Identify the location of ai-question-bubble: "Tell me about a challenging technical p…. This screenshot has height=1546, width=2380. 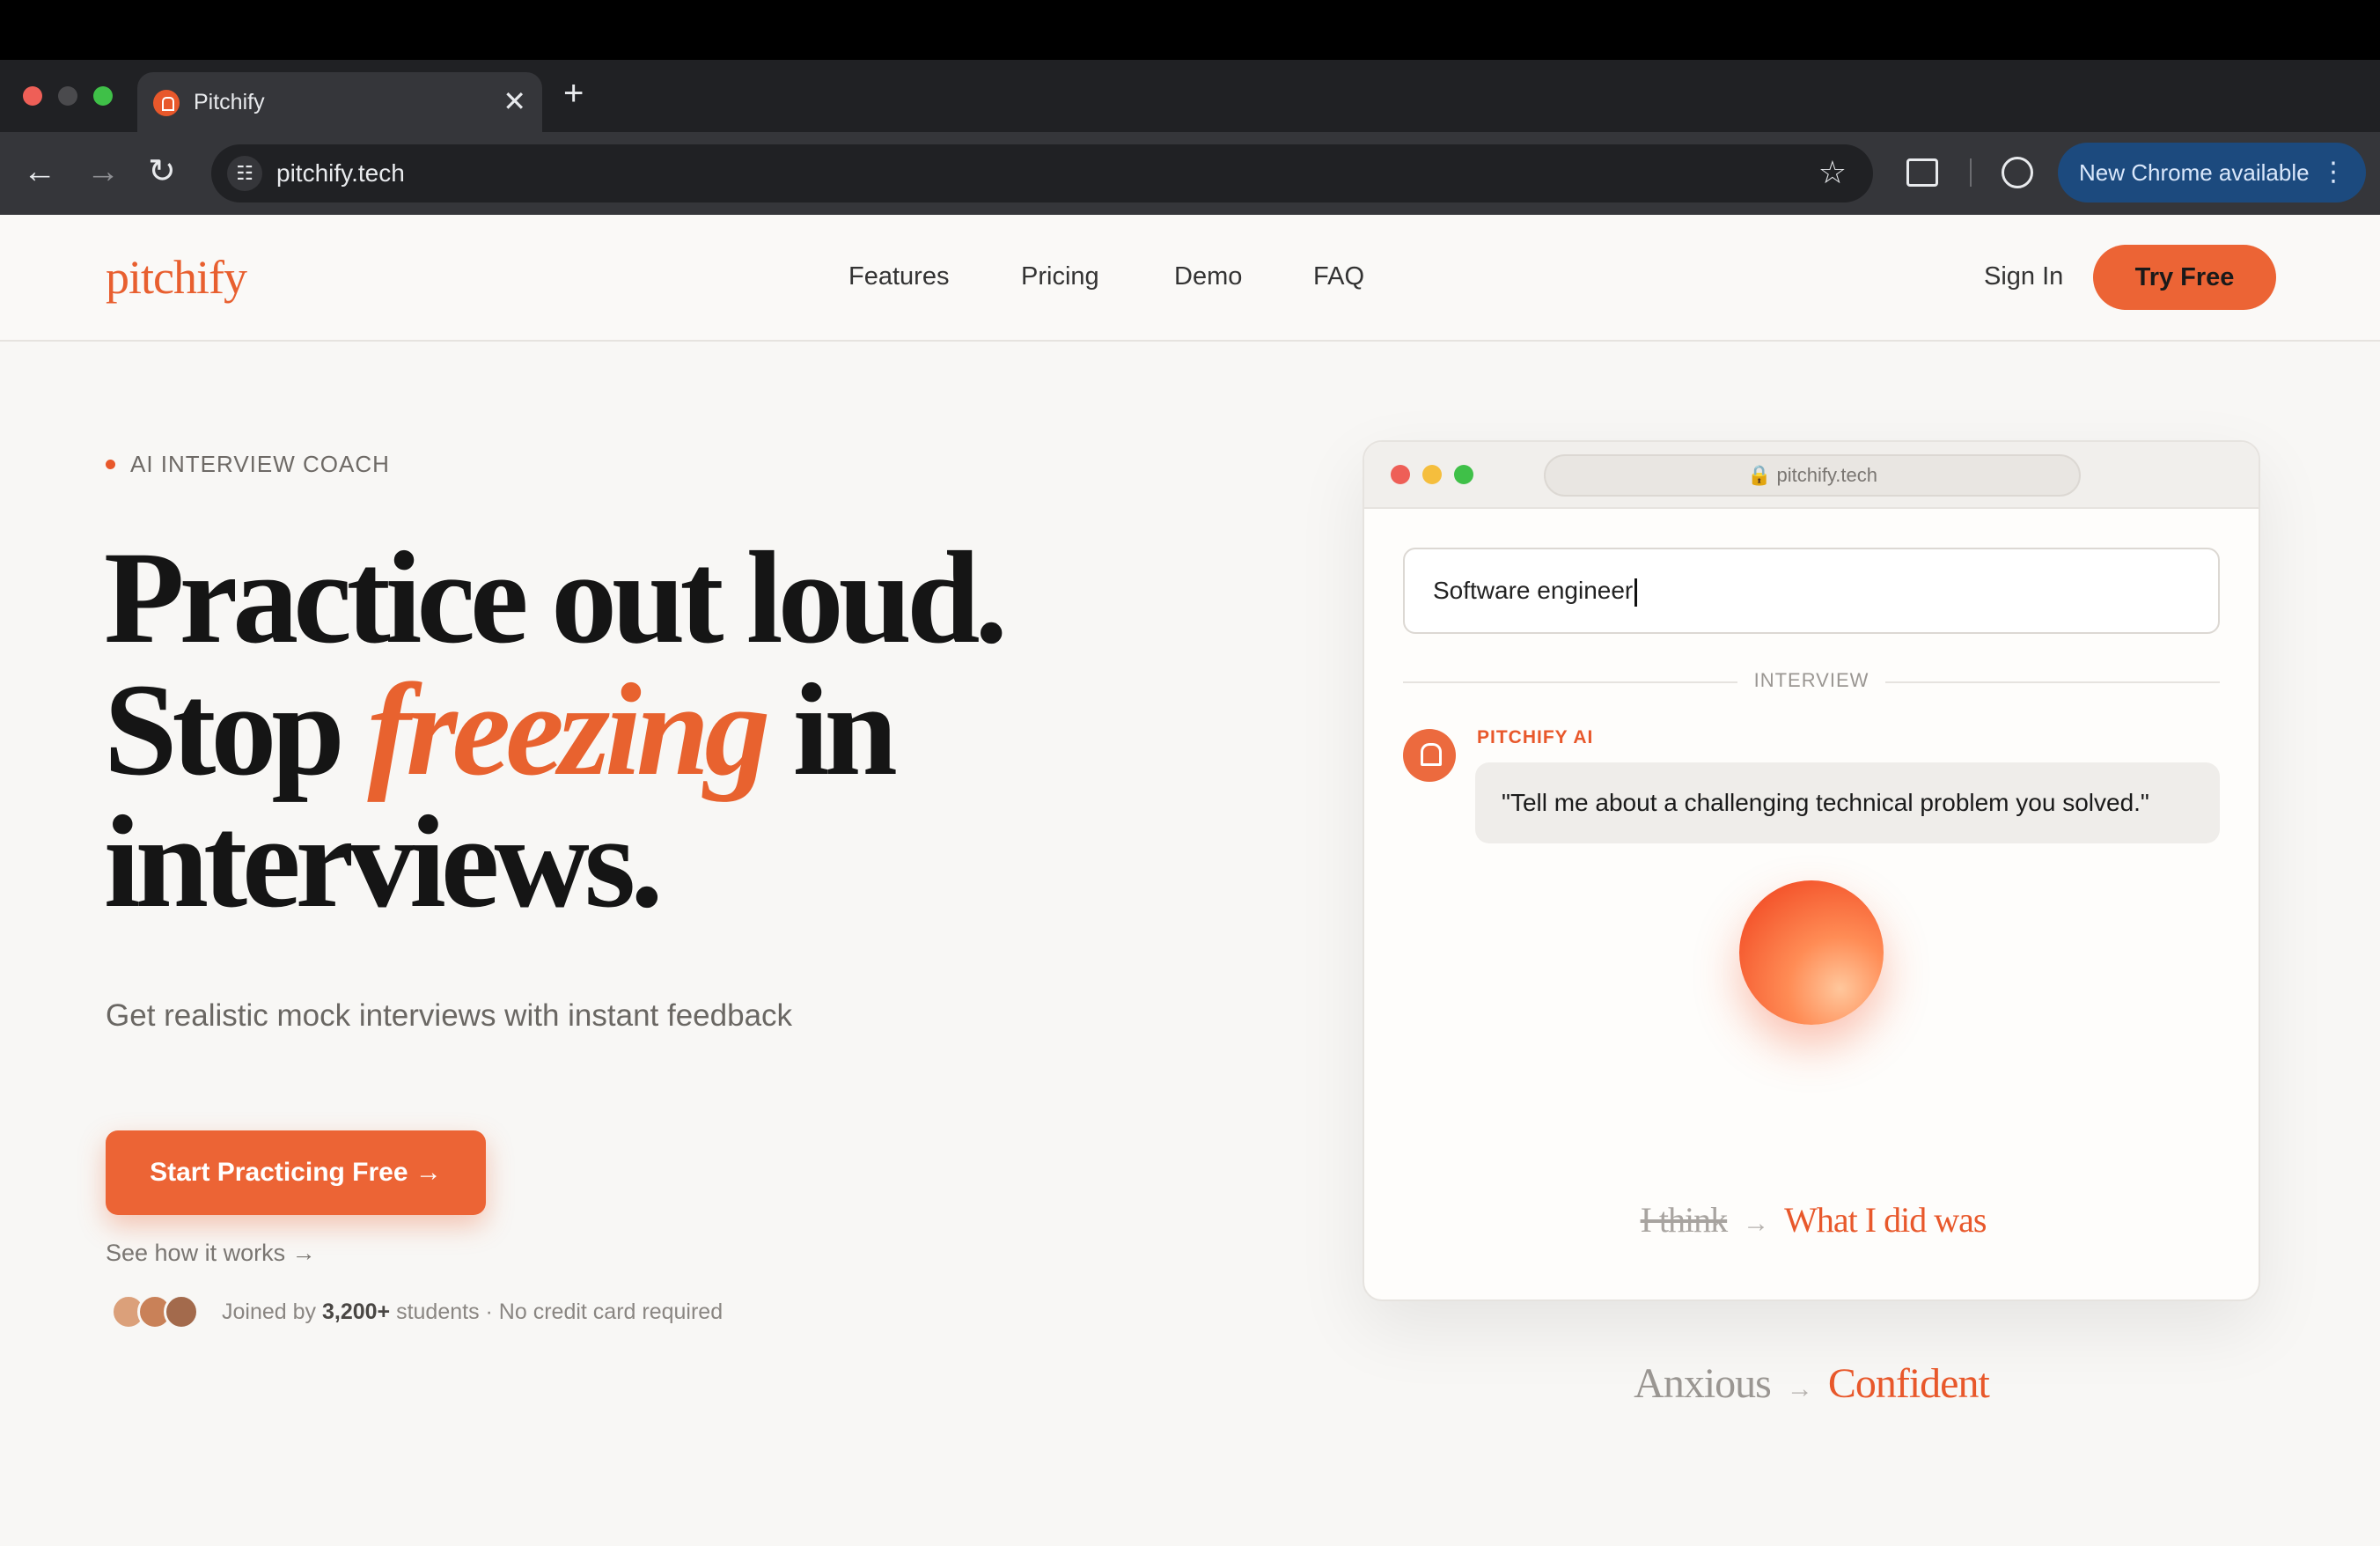
(1847, 802).